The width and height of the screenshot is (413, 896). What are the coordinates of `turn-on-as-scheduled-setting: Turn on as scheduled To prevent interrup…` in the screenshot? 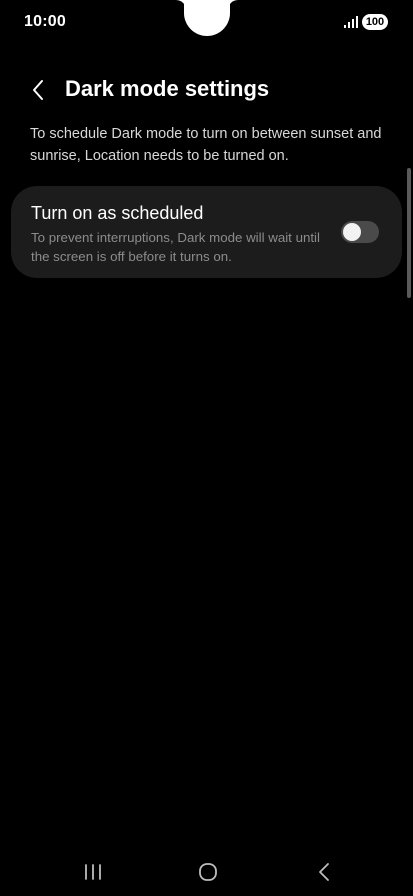 It's located at (206, 232).